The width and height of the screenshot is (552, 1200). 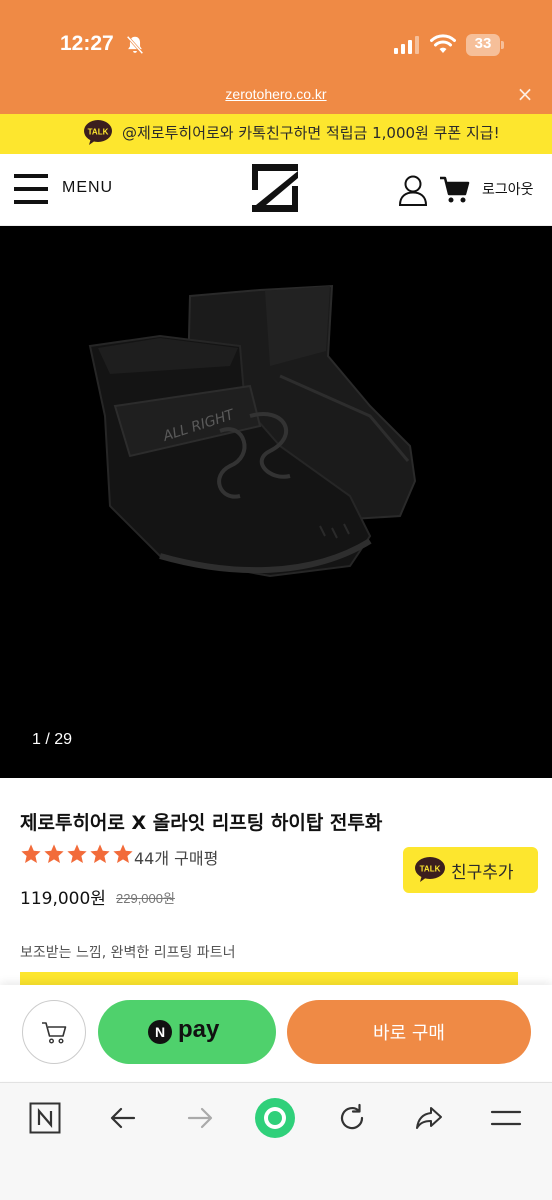 I want to click on address-bar-url: zerotohero.co.kr, so click(x=276, y=94).